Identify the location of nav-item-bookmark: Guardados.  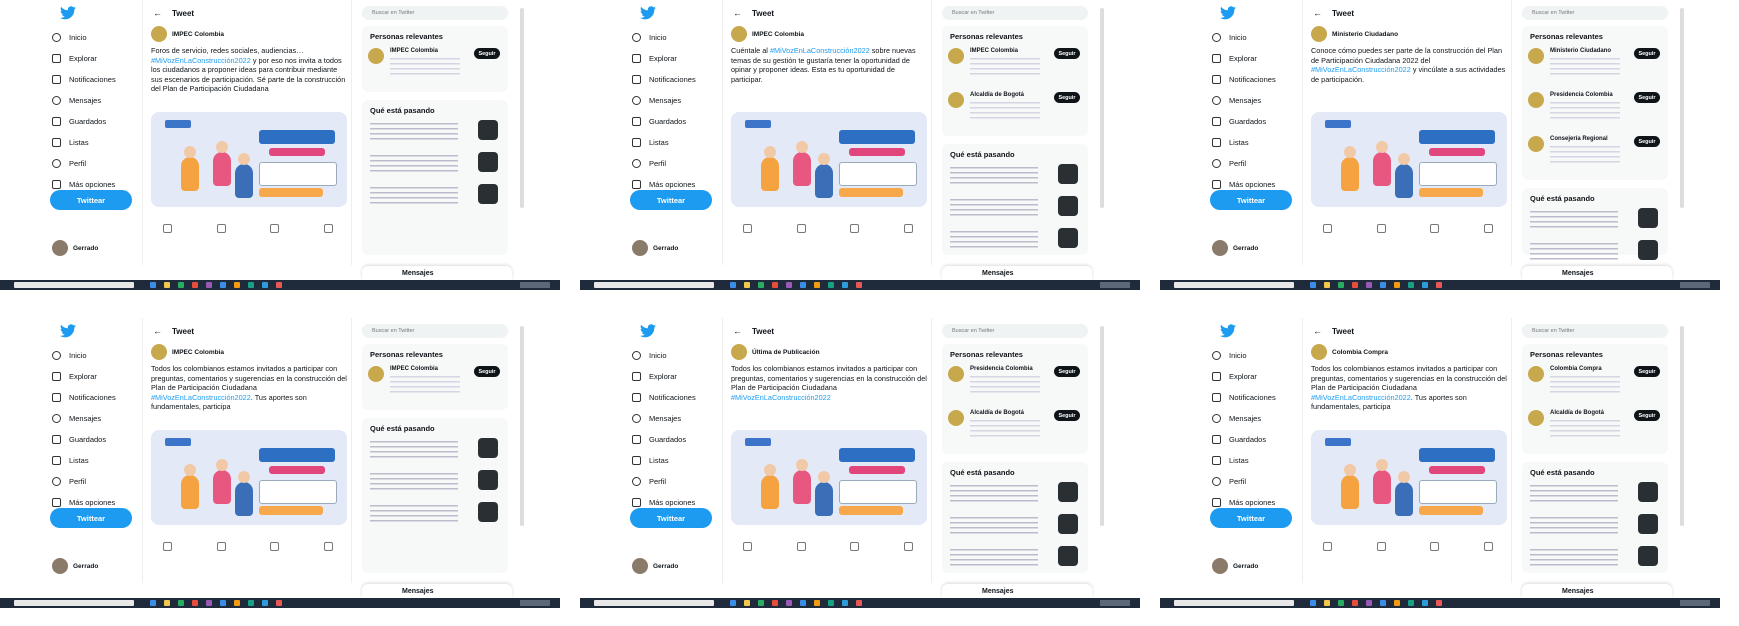
(659, 439).